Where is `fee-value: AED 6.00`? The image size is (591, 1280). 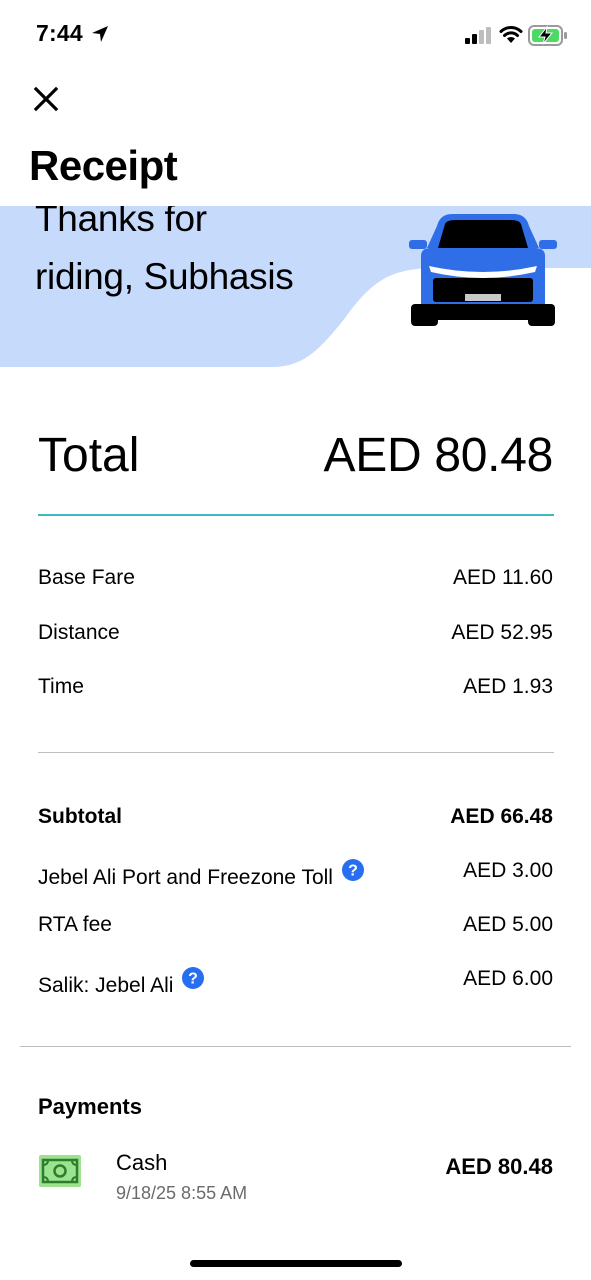
fee-value: AED 6.00 is located at coordinates (508, 978).